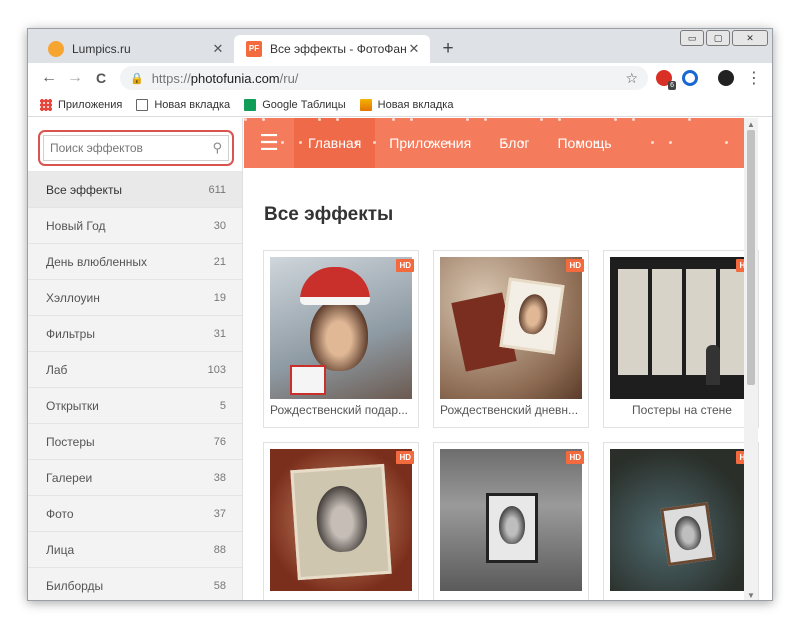 Image resolution: width=800 pixels, height=628 pixels. What do you see at coordinates (514, 143) in the screenshot?
I see `nav-blog: Блог` at bounding box center [514, 143].